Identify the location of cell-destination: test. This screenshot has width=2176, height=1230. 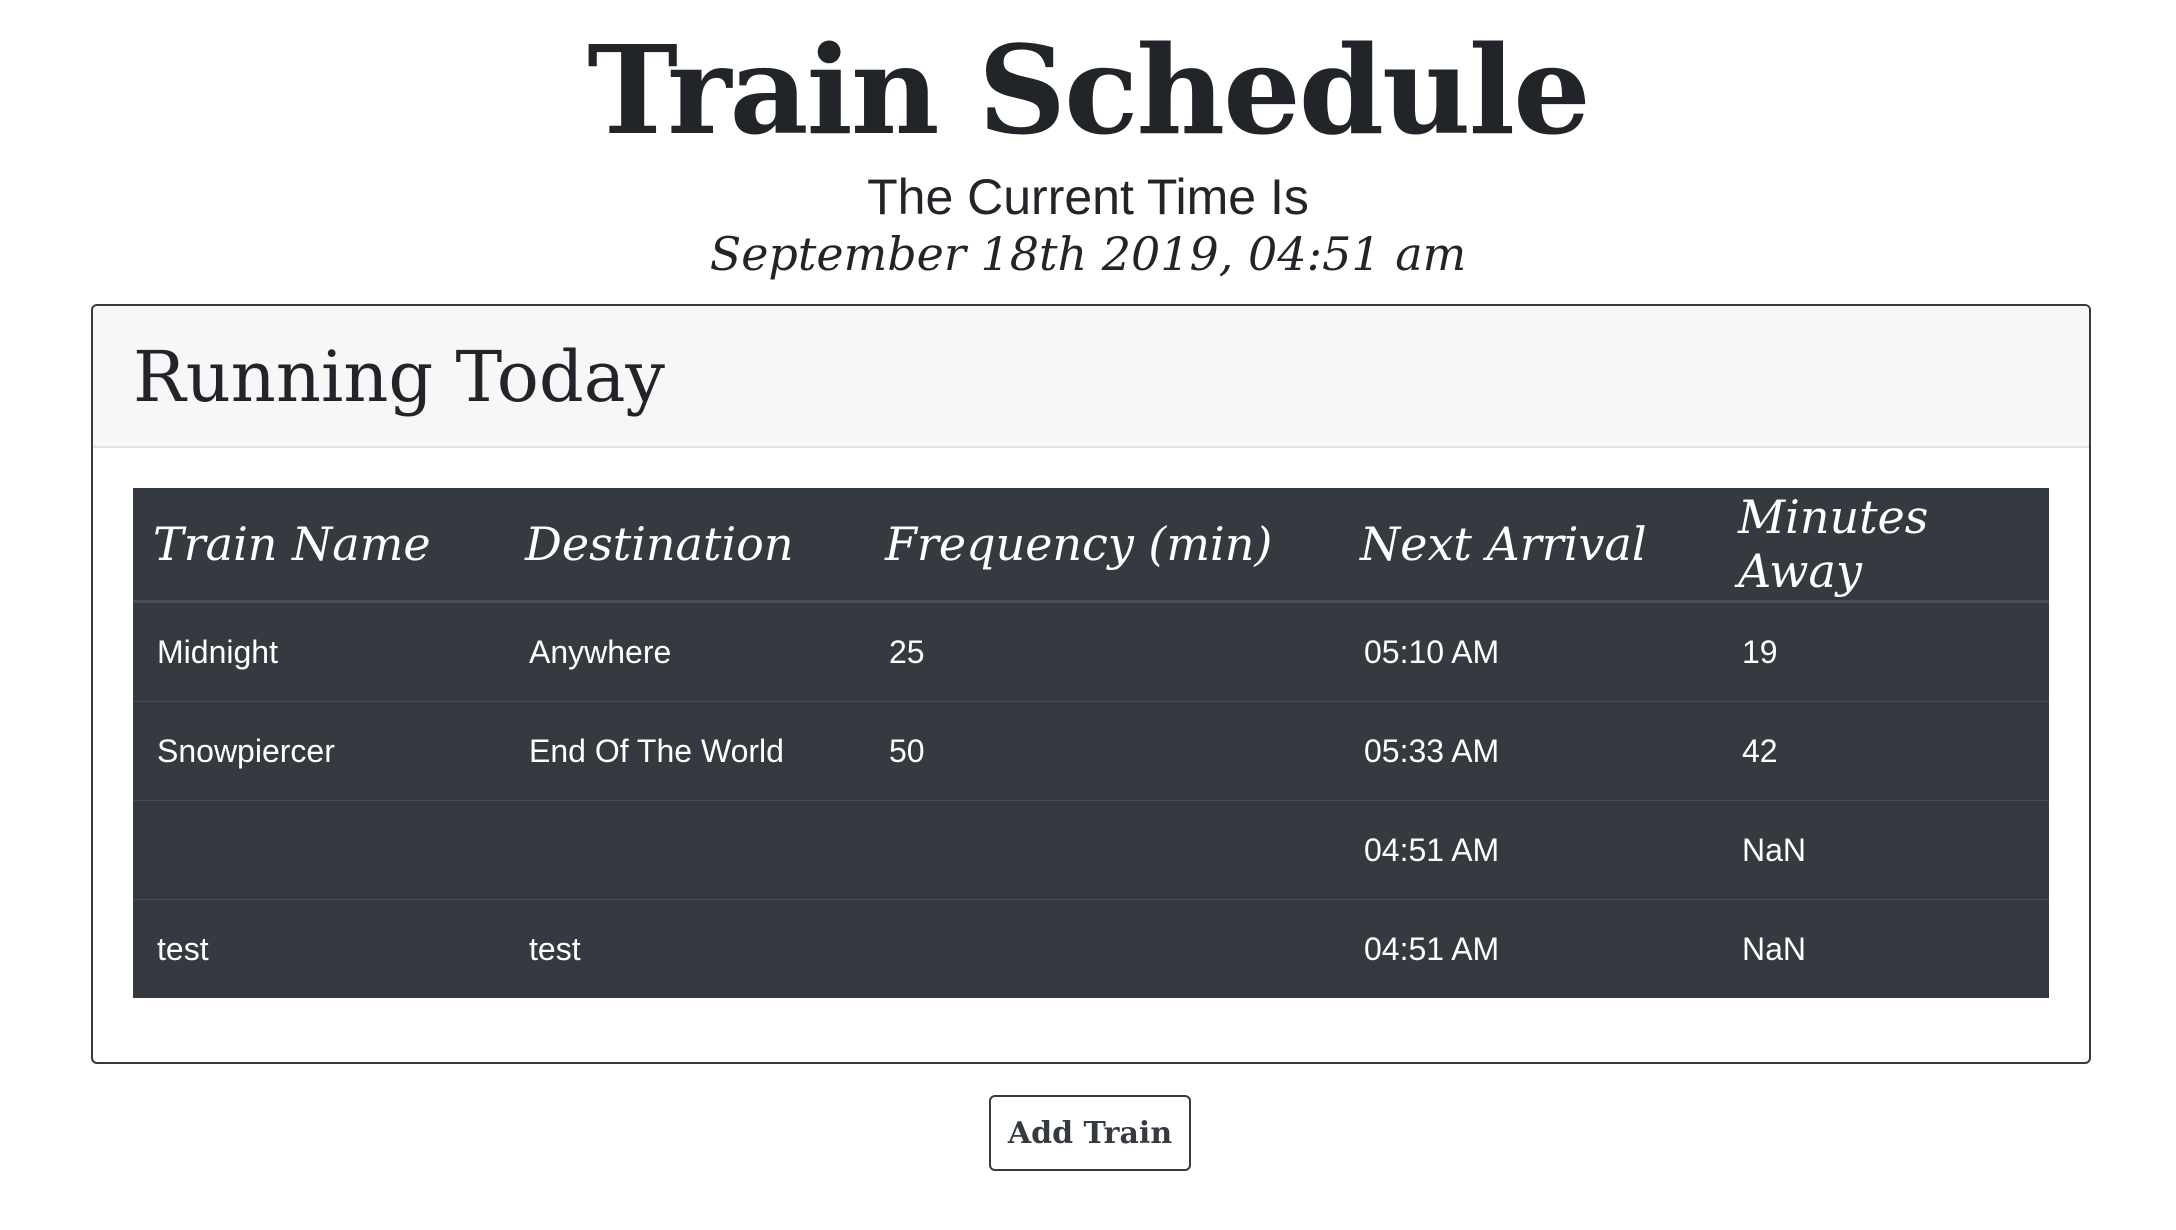
(685, 948).